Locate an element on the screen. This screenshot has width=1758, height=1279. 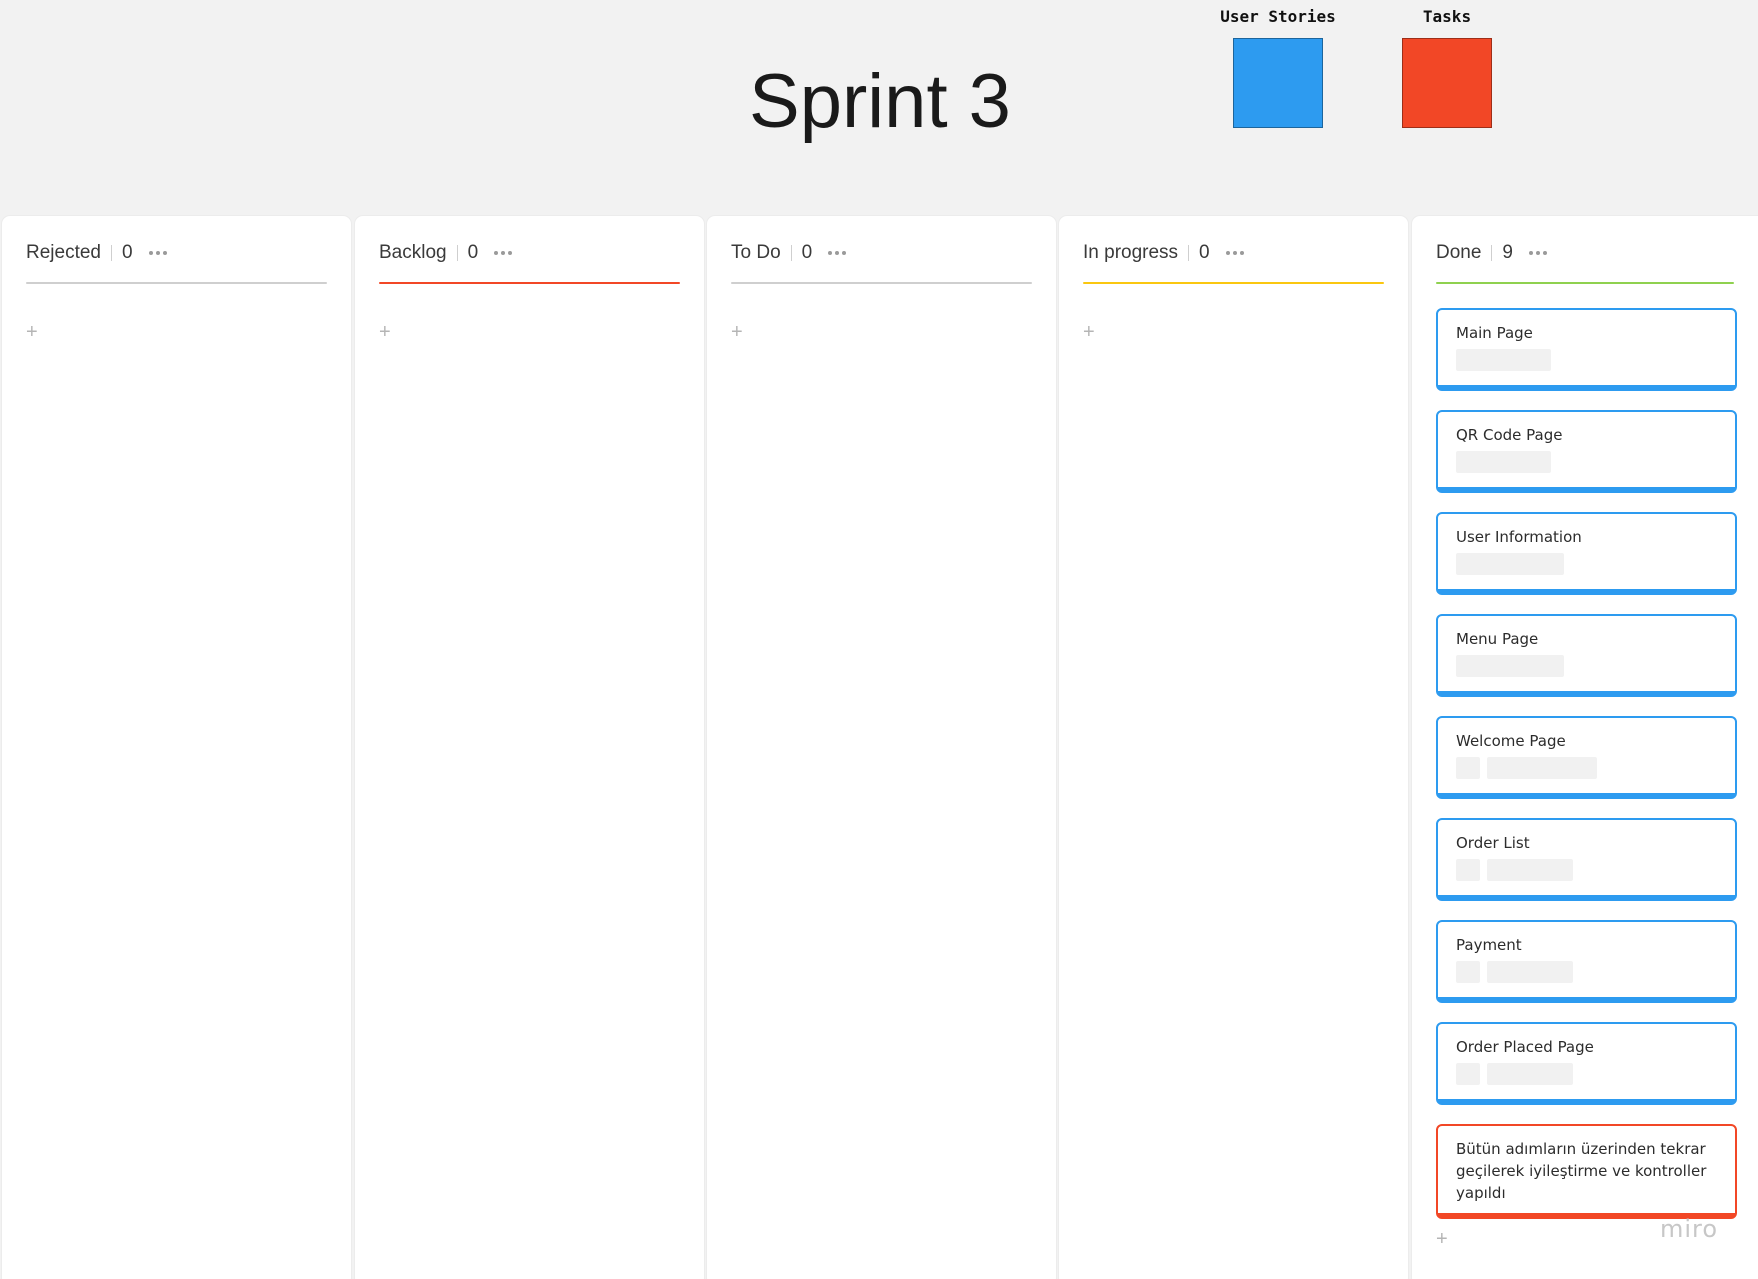
legend-user-stories-label: User Stories is located at coordinates (1278, 16).